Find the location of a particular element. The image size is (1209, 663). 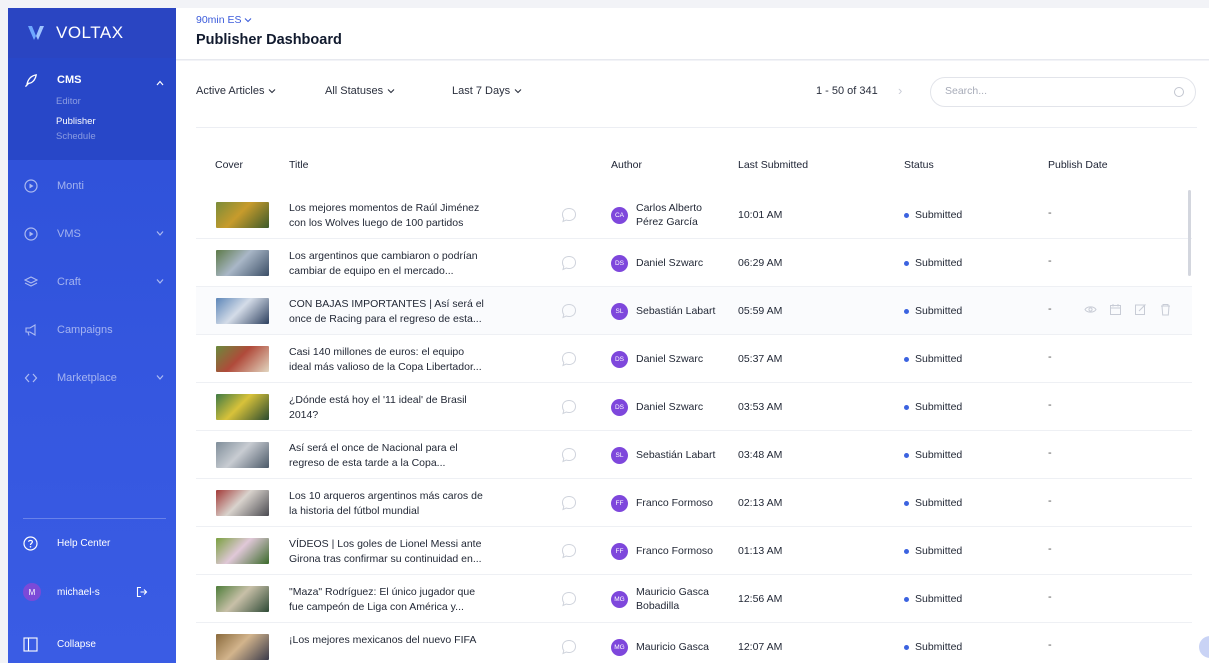

sidebar-item-label: VMS is located at coordinates (69, 234).